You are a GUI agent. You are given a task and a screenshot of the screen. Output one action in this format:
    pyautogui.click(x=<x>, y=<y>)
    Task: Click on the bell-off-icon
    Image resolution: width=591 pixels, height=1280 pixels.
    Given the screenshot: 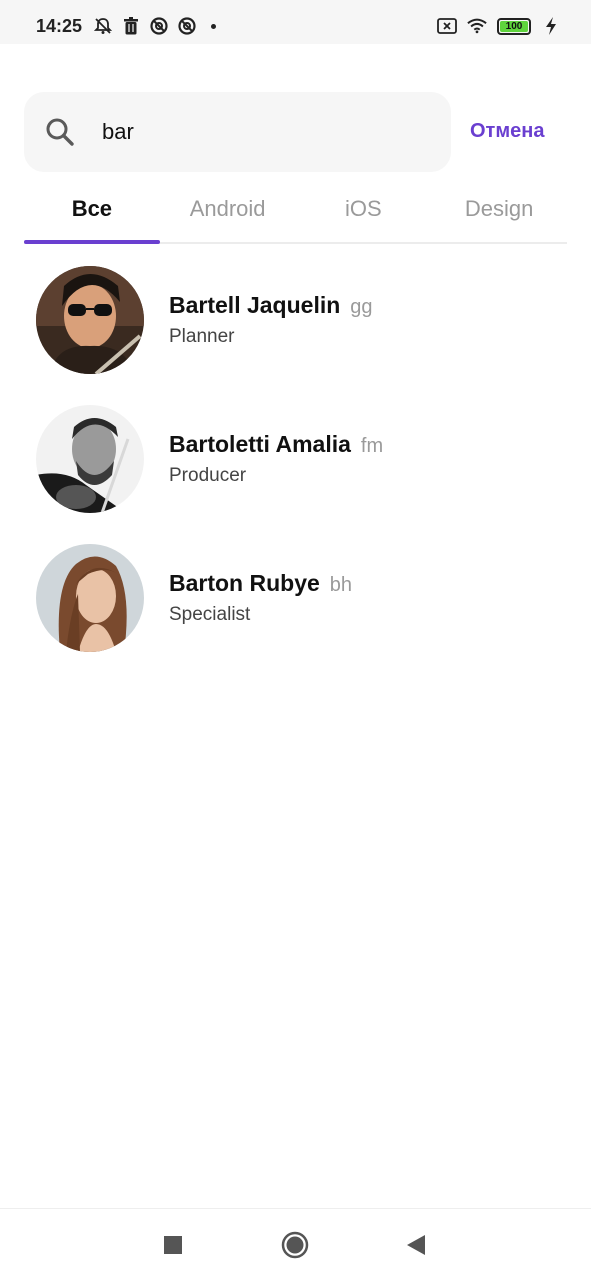 What is the action you would take?
    pyautogui.click(x=103, y=26)
    